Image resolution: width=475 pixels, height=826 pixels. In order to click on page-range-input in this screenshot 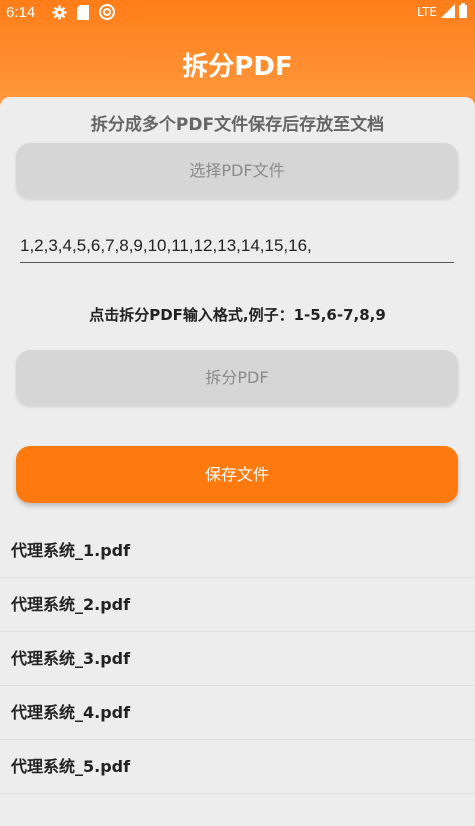, I will do `click(237, 246)`.